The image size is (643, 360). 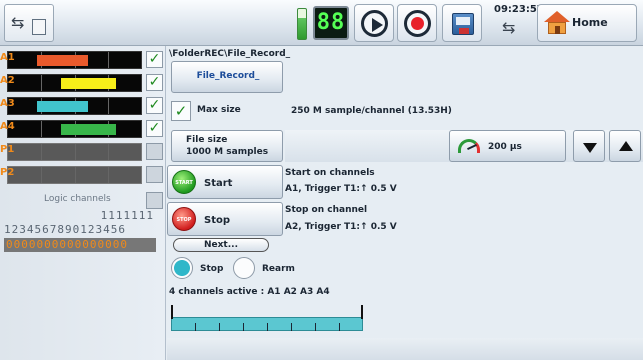 What do you see at coordinates (217, 220) in the screenshot?
I see `stop-label: Stop` at bounding box center [217, 220].